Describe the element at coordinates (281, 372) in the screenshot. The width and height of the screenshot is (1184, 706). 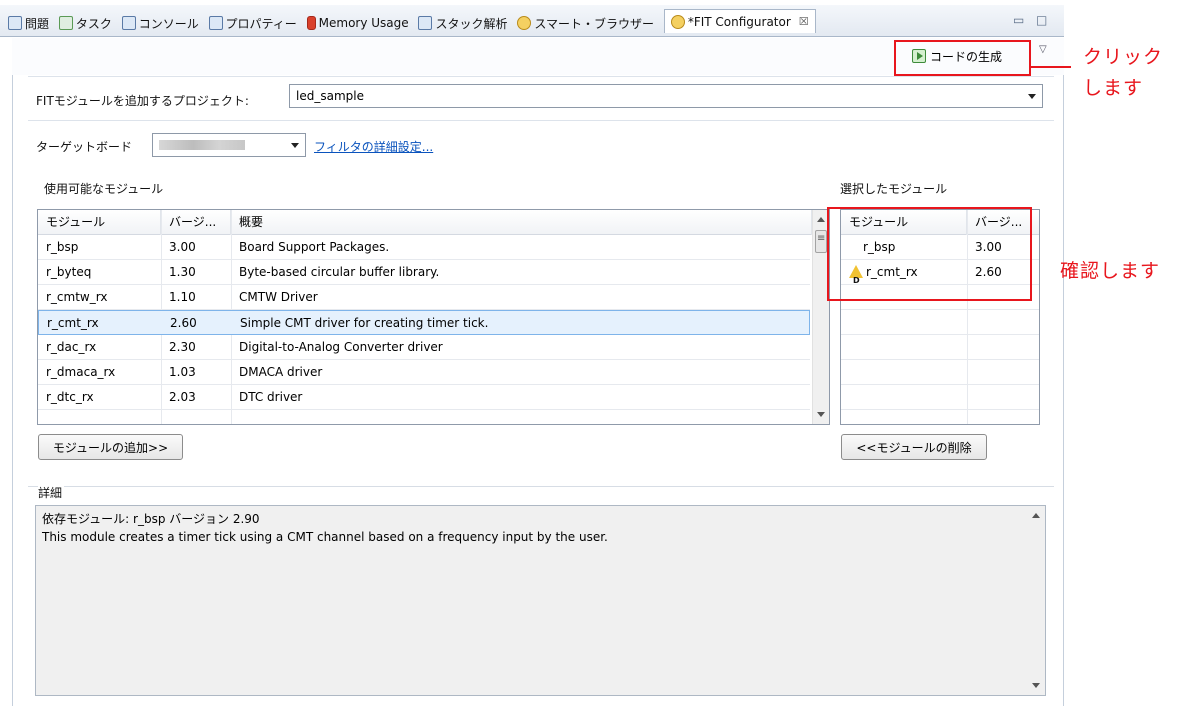
I see `summary-cell: DMACA driver` at that location.